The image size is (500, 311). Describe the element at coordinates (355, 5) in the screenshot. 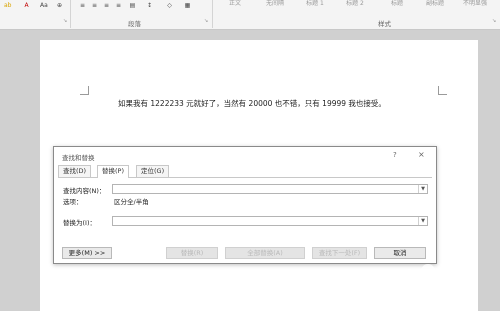

I see `style-heading2: 标题 2` at that location.